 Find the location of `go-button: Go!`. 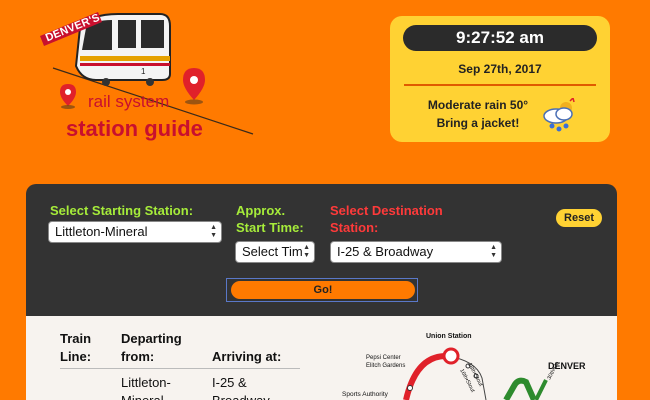

go-button: Go! is located at coordinates (323, 290).